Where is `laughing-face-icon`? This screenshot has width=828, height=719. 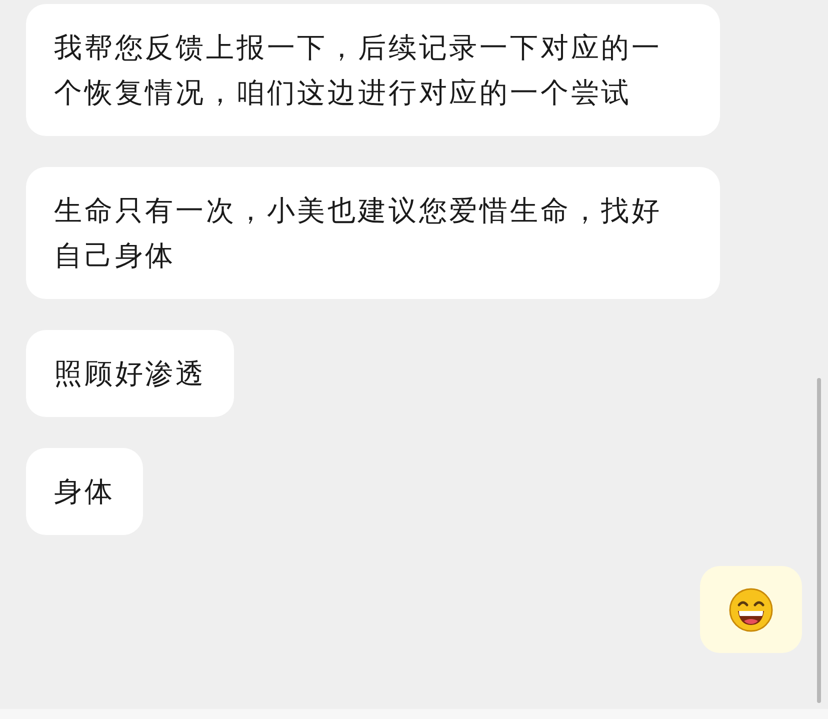 laughing-face-icon is located at coordinates (751, 610).